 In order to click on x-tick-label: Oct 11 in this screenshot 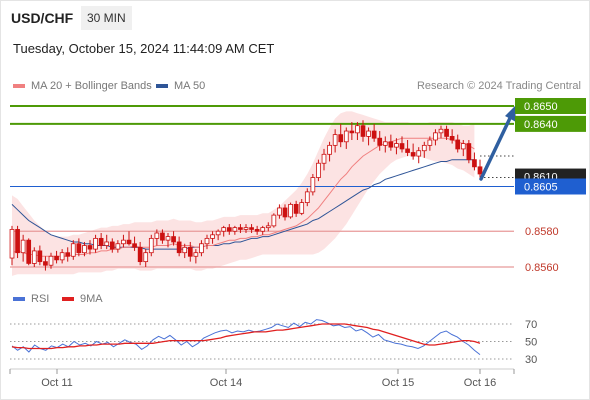, I will do `click(57, 383)`.